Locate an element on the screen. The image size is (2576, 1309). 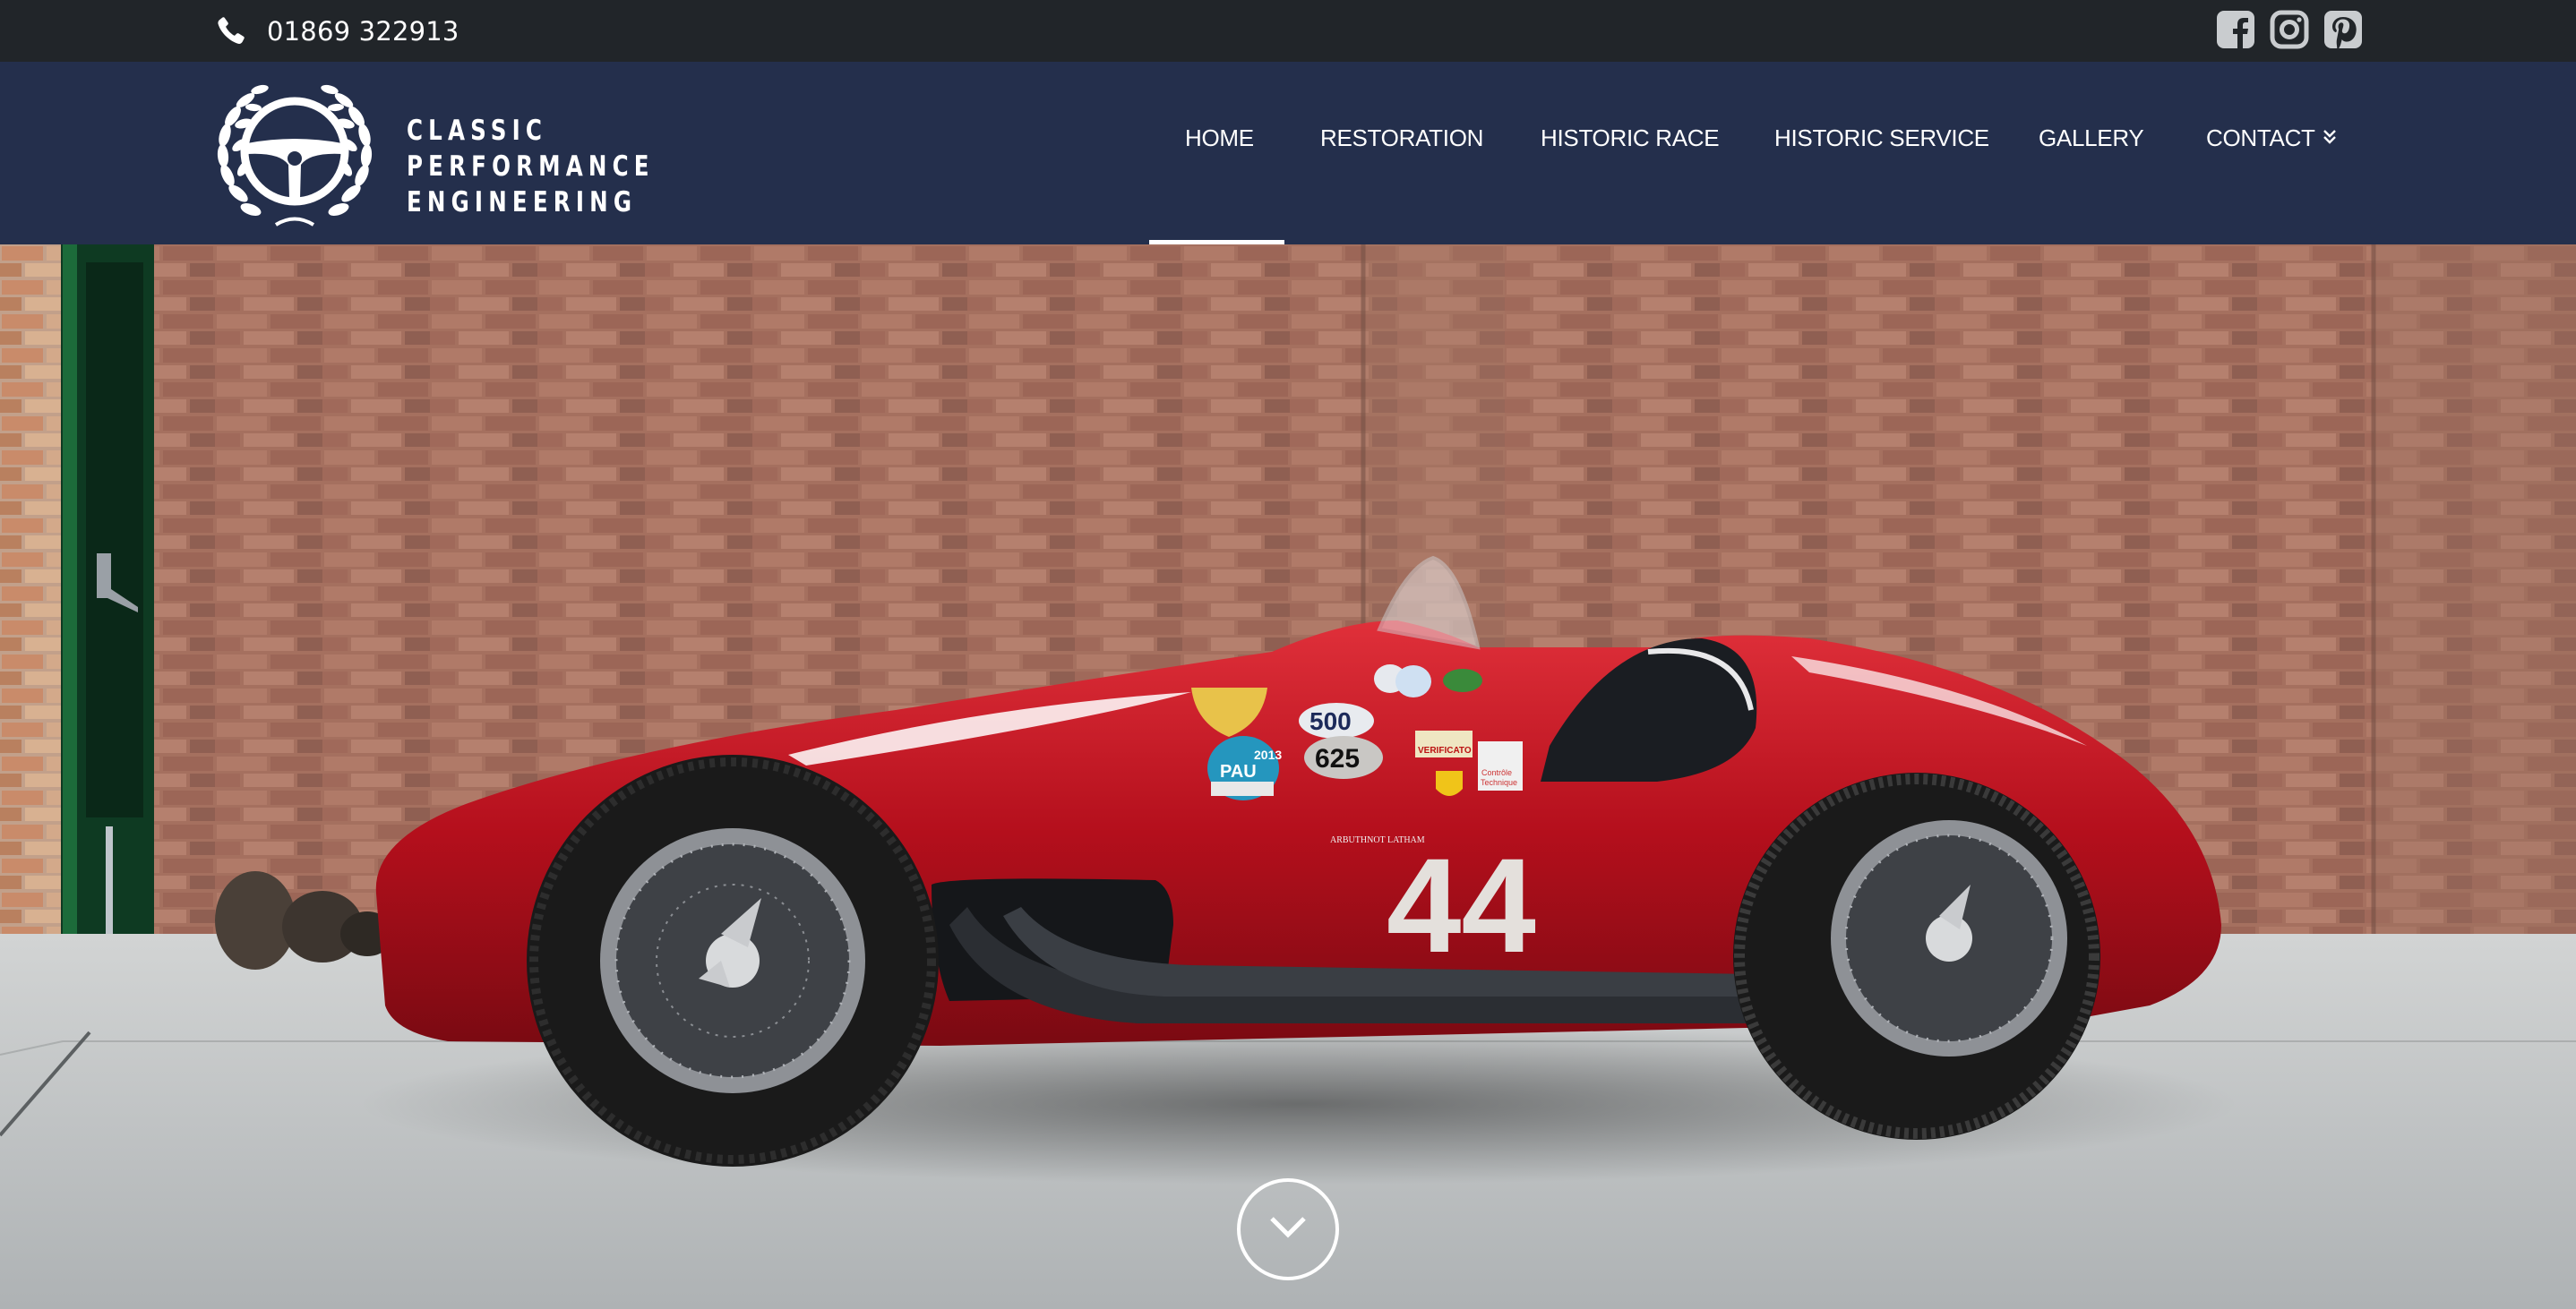
sticker-verificato: VERIFICATO is located at coordinates (1445, 751).